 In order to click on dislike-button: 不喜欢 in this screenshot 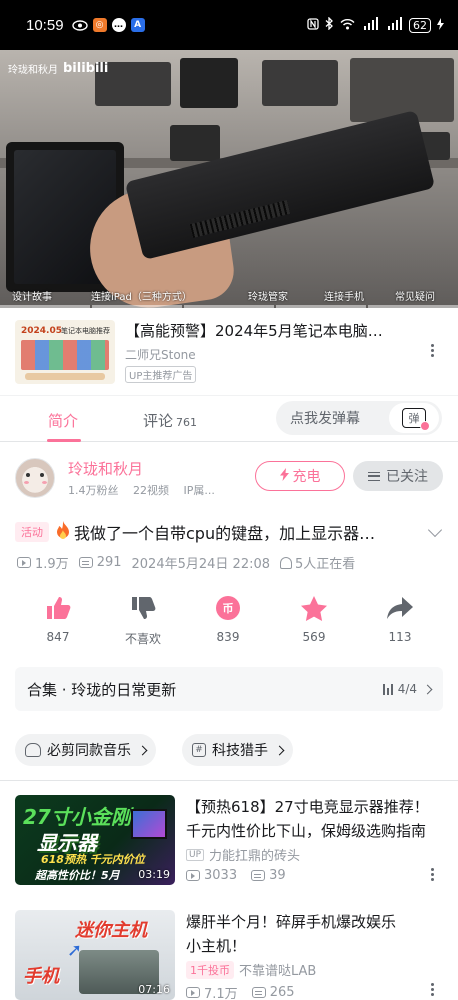, I will do `click(143, 620)`.